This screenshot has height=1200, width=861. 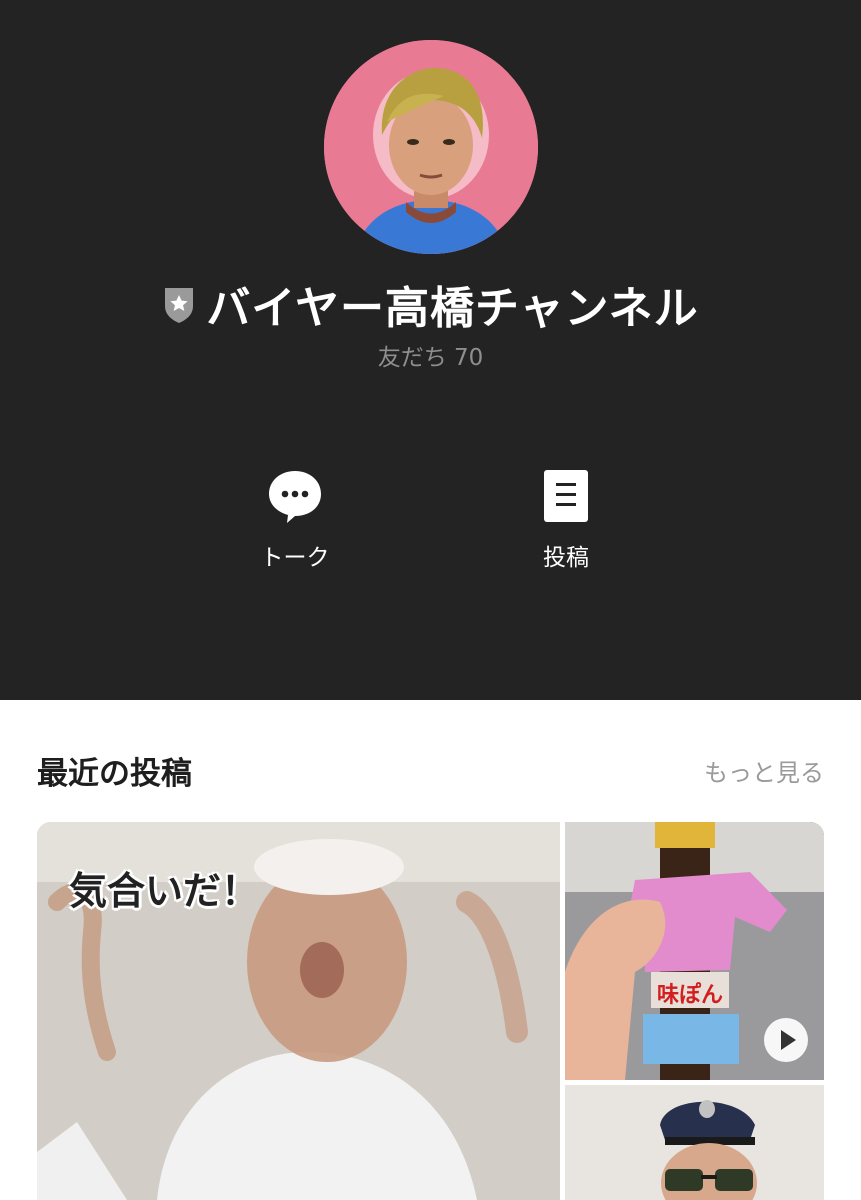 What do you see at coordinates (114, 774) in the screenshot?
I see `recent-posts-title: 最近の投稿` at bounding box center [114, 774].